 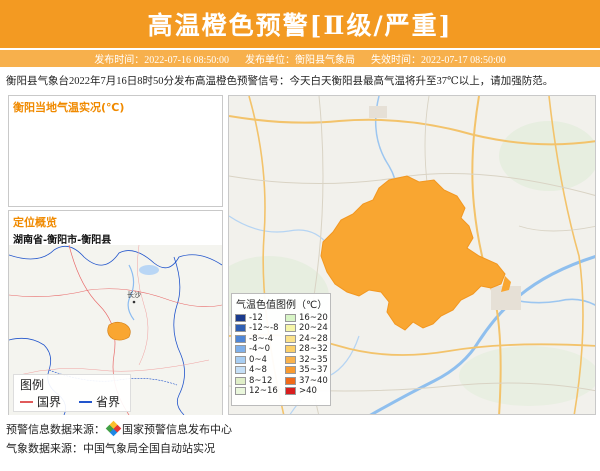 What do you see at coordinates (264, 328) in the screenshot?
I see `legend-label: -12~-8` at bounding box center [264, 328].